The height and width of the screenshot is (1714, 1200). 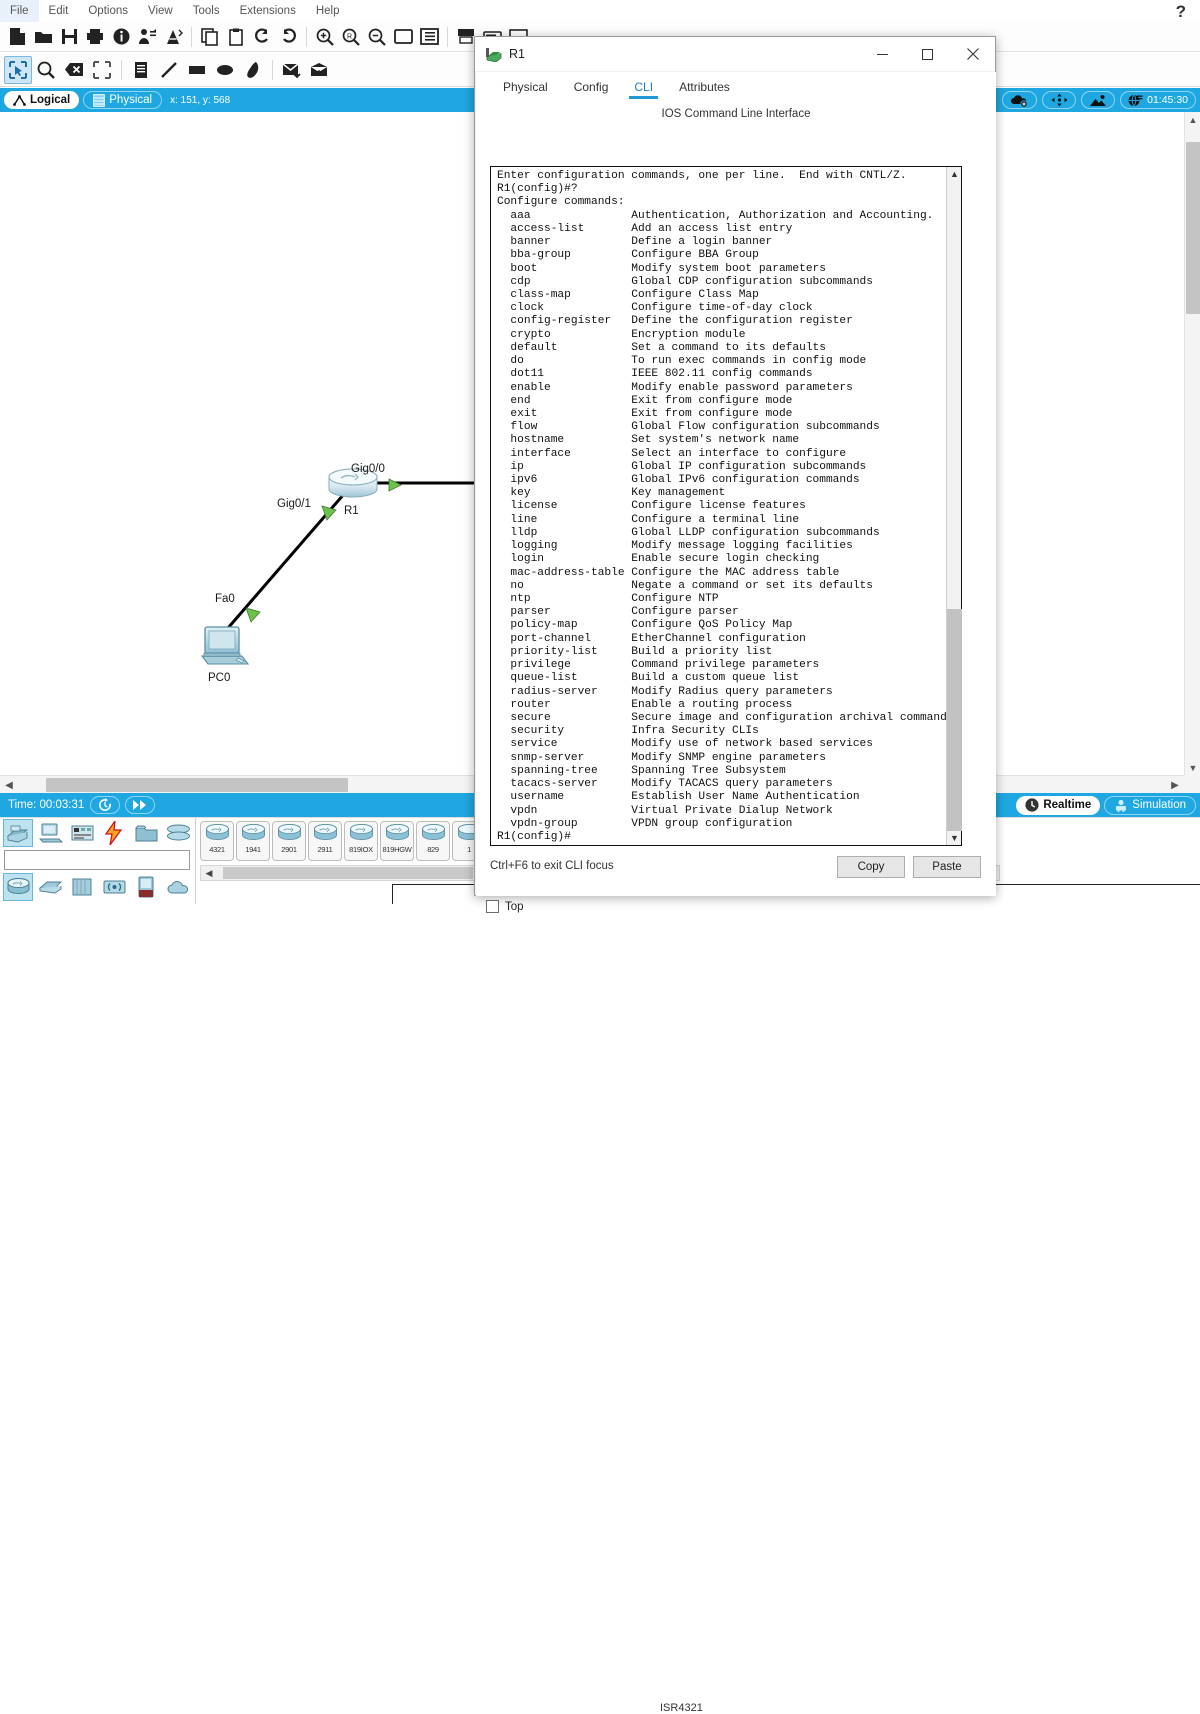 I want to click on horizontal-scroll-thumb, so click(x=197, y=785).